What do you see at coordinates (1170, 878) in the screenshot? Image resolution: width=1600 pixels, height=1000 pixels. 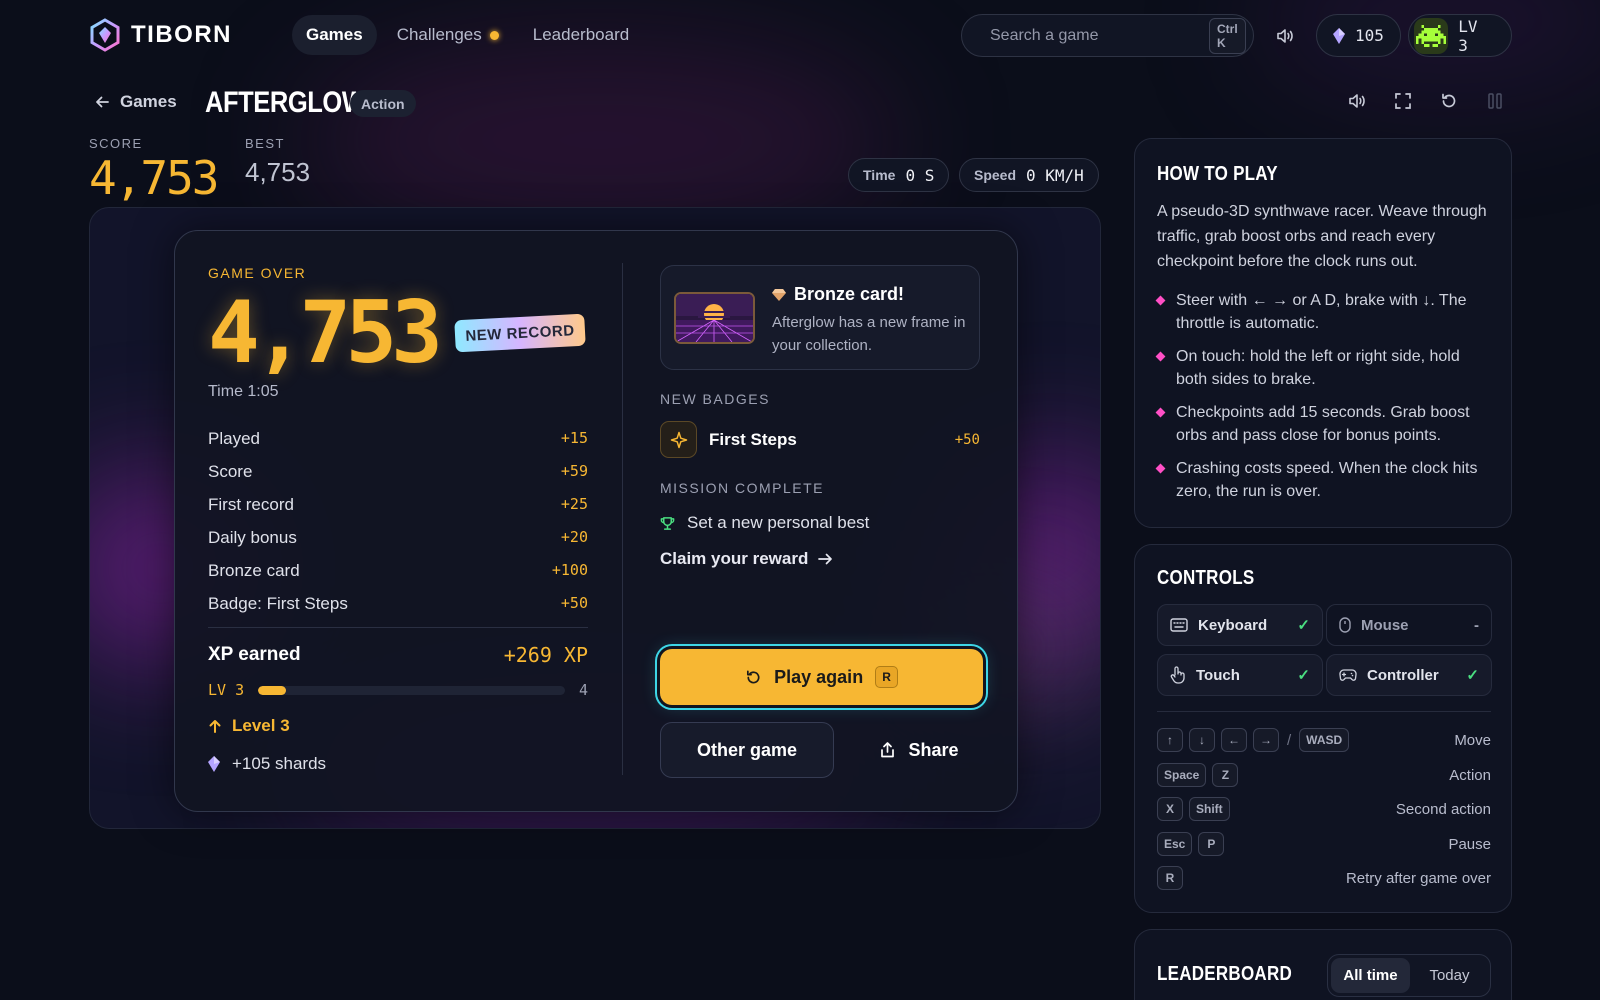 I see `key-r: R` at bounding box center [1170, 878].